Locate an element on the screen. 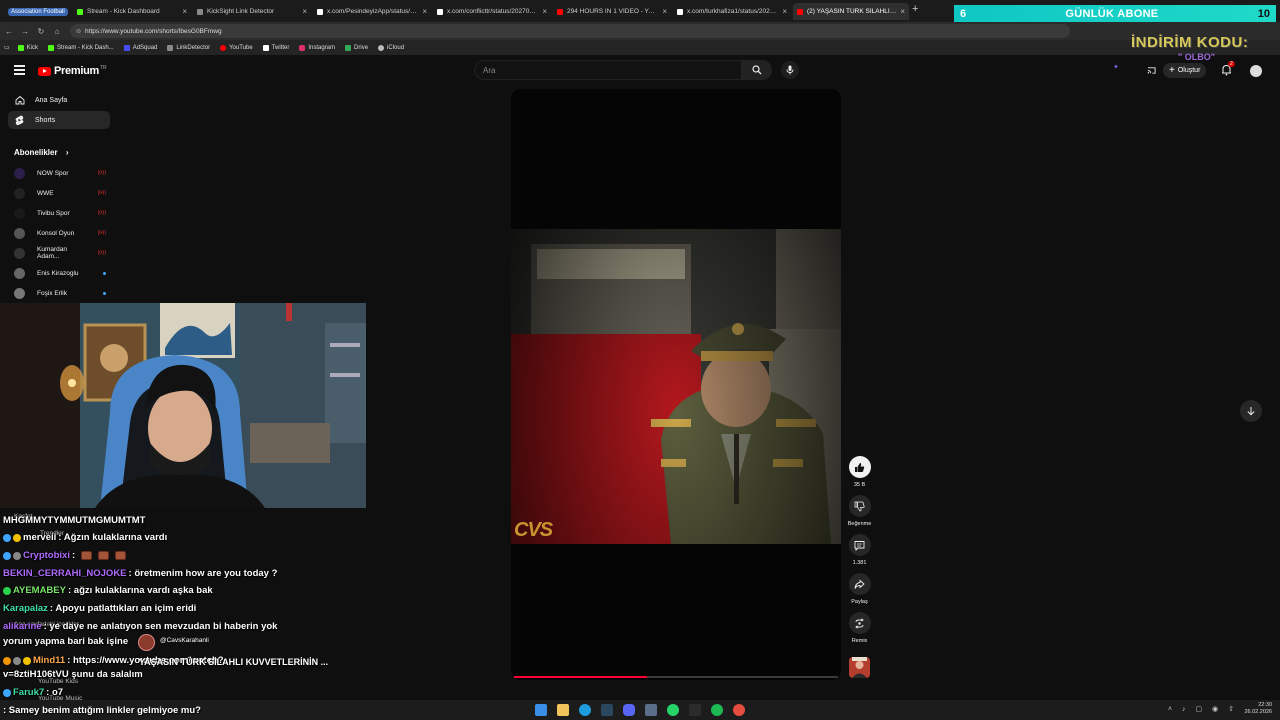  sidebar-item-home: Ana Sayfa is located at coordinates (59, 100).